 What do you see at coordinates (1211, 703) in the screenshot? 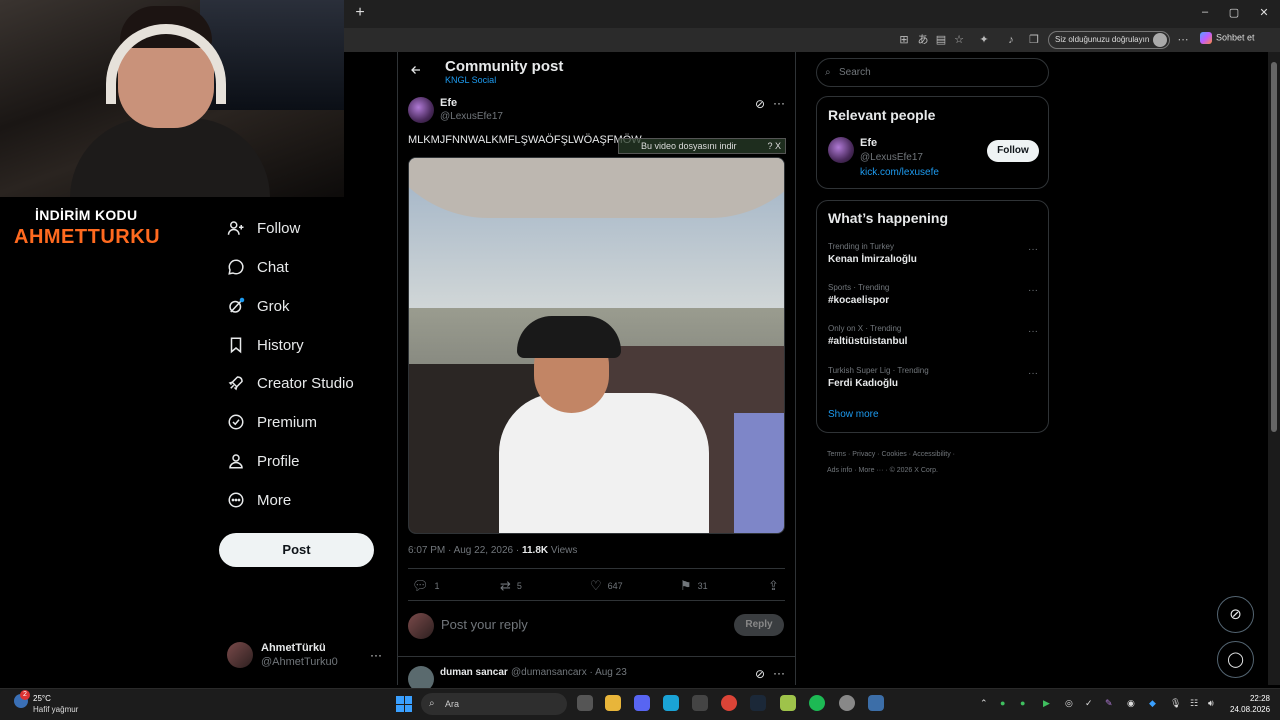
I see `volume-icon: 🔊︎` at bounding box center [1211, 703].